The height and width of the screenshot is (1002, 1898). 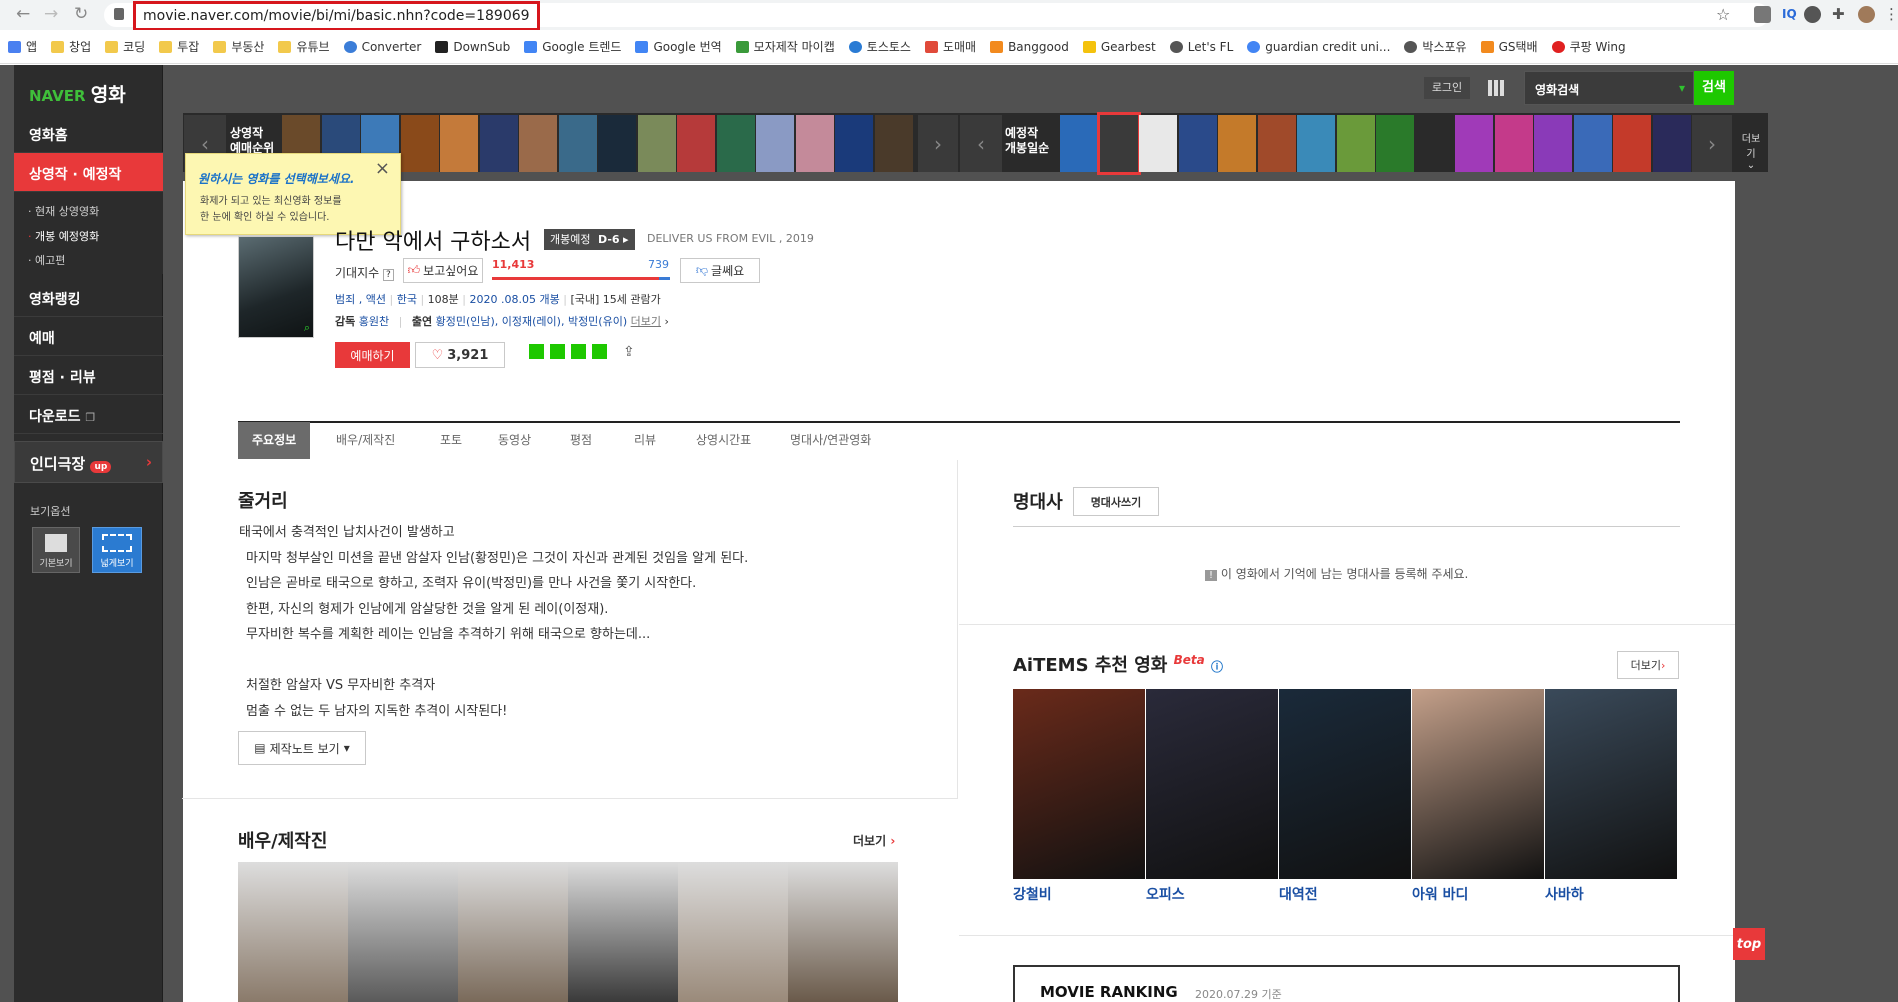 What do you see at coordinates (572, 46) in the screenshot?
I see `bookmark-link: Google 트렌드` at bounding box center [572, 46].